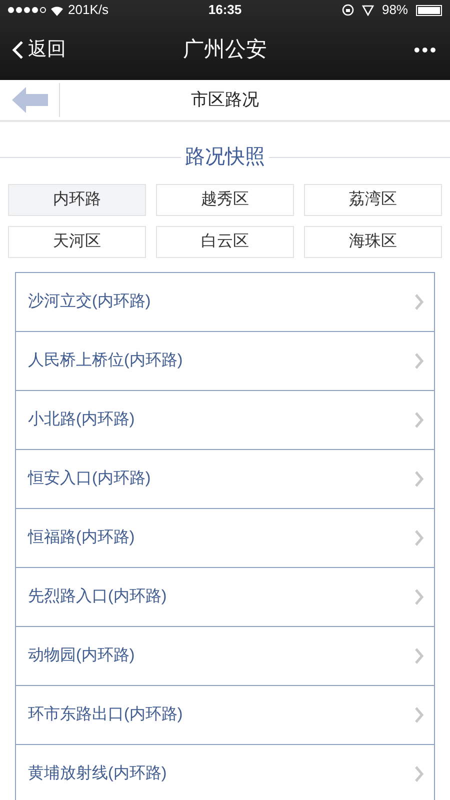 The height and width of the screenshot is (800, 450). Describe the element at coordinates (395, 10) in the screenshot. I see `battery-percent: 98%` at that location.